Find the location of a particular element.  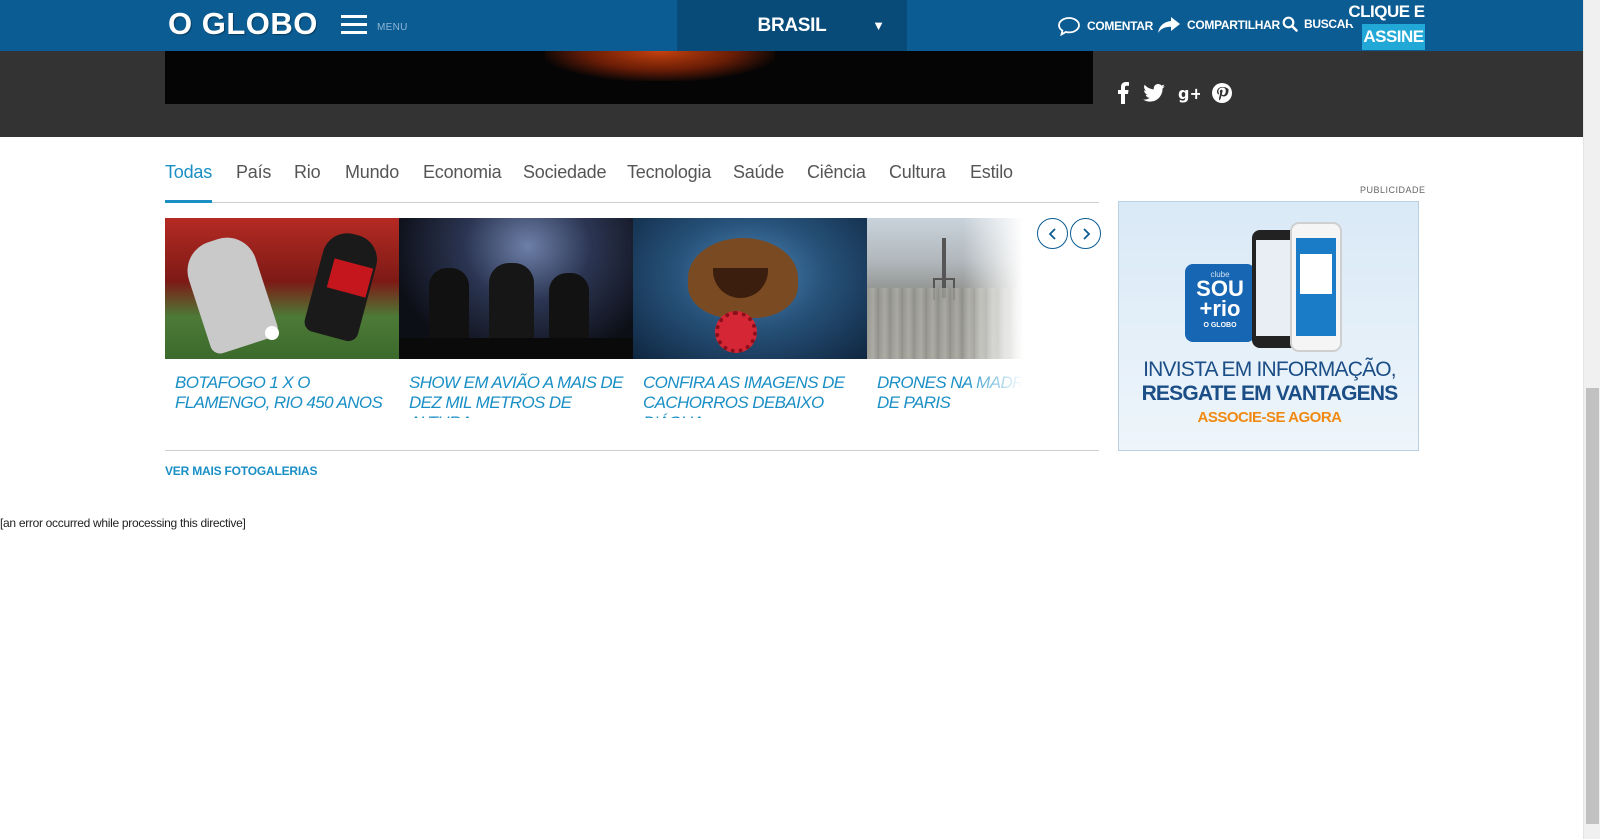

tab-saude: Saúde is located at coordinates (758, 172).